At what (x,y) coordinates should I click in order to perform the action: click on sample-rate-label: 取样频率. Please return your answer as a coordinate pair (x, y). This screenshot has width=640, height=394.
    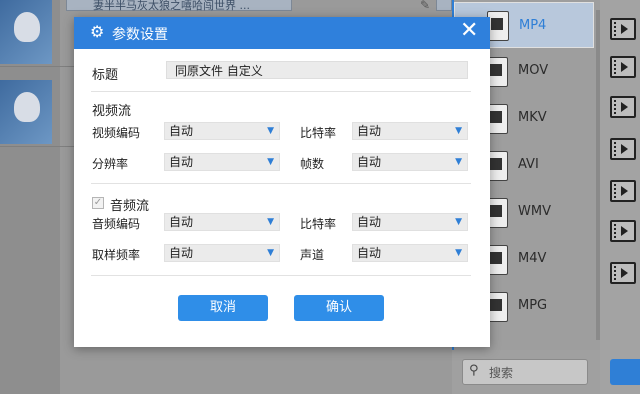
    Looking at the image, I should click on (116, 255).